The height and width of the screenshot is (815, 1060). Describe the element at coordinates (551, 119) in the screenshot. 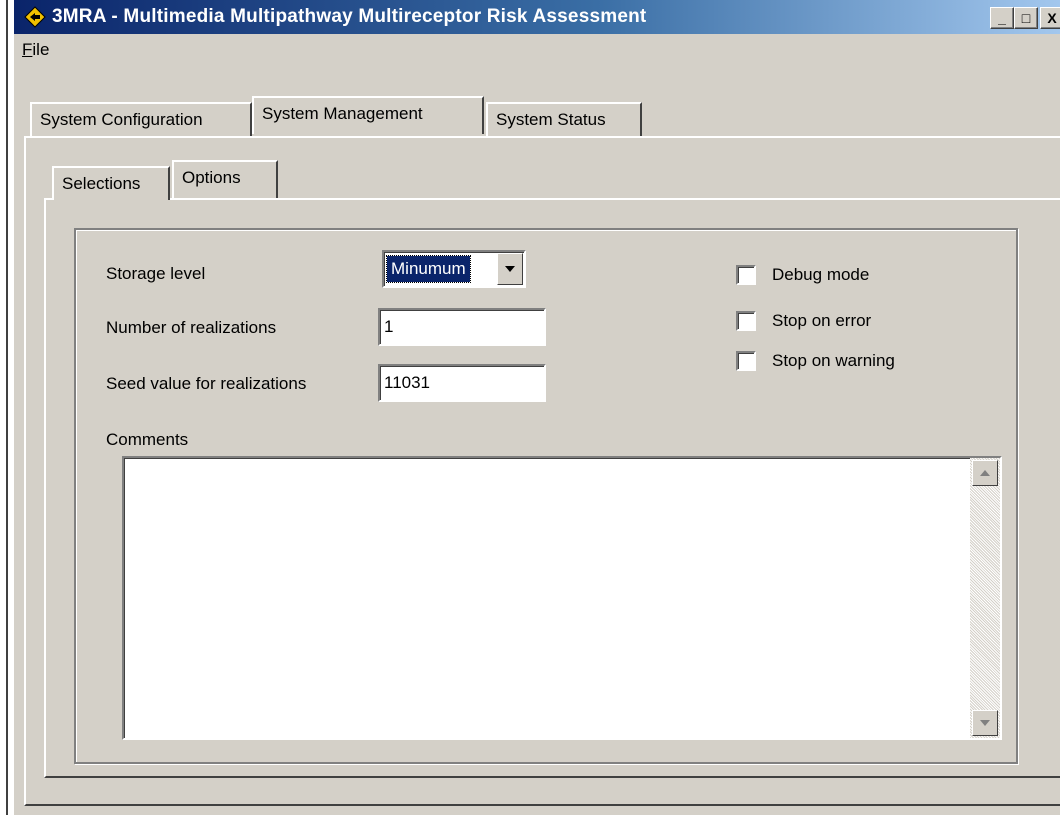

I see `tab-label: System Status` at that location.